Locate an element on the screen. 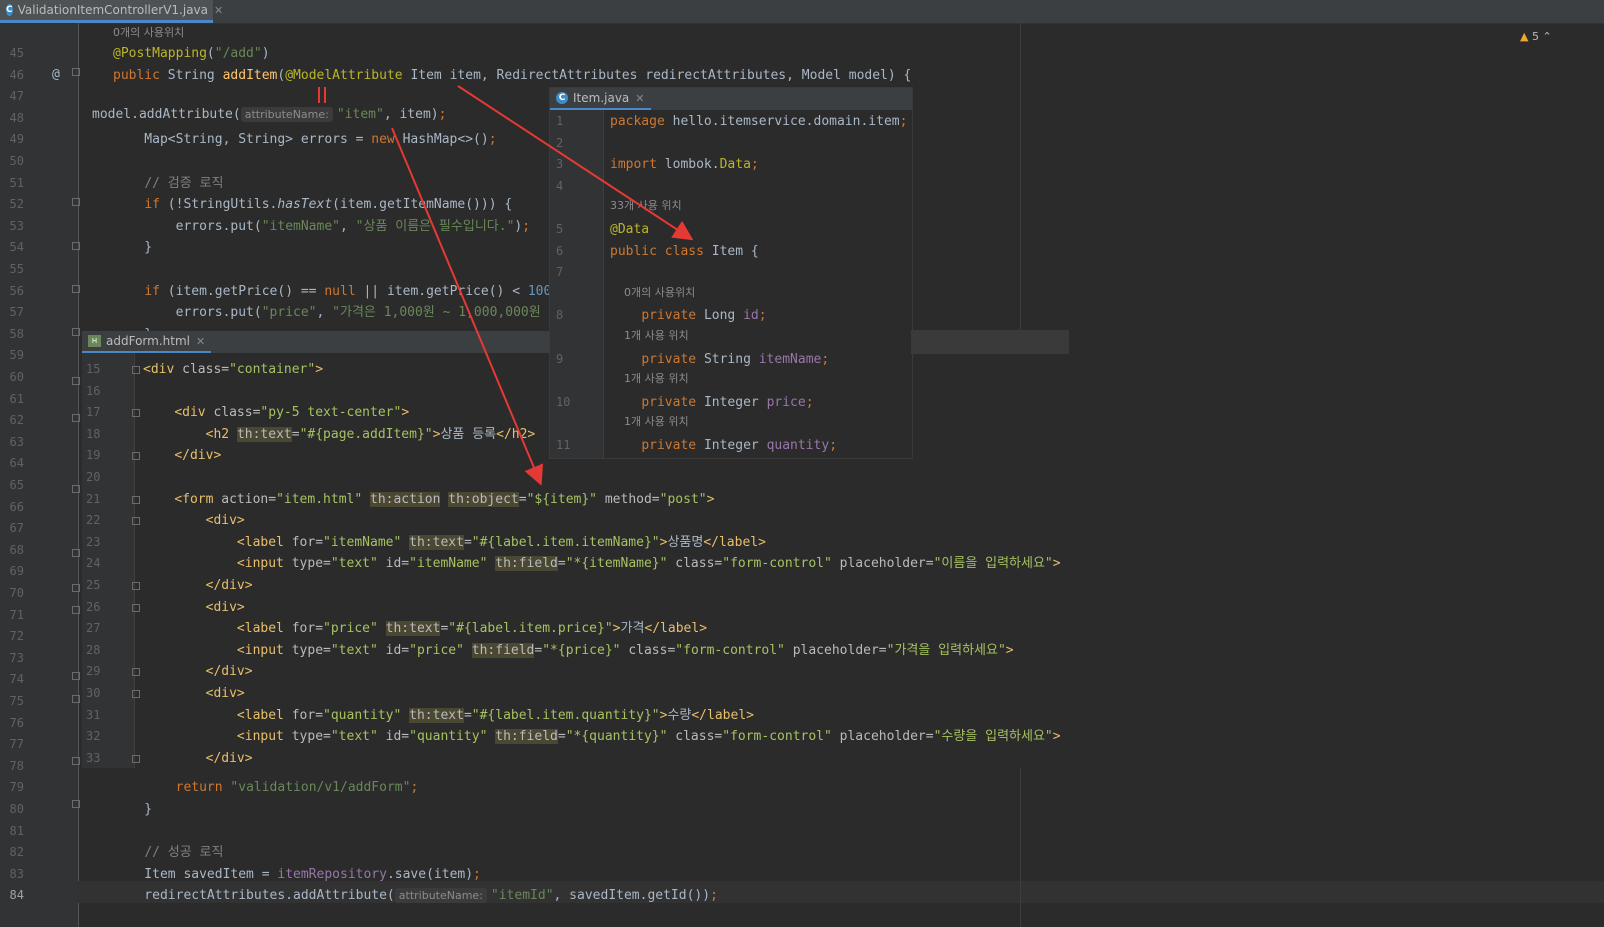 The width and height of the screenshot is (1604, 927). arrow-to-th-object is located at coordinates (467, 306).